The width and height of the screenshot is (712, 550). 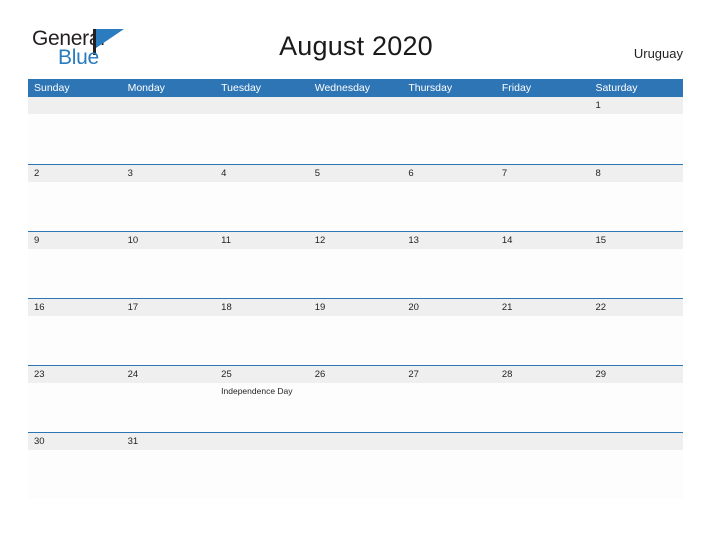 I want to click on calendar-day-number: 9, so click(x=75, y=240).